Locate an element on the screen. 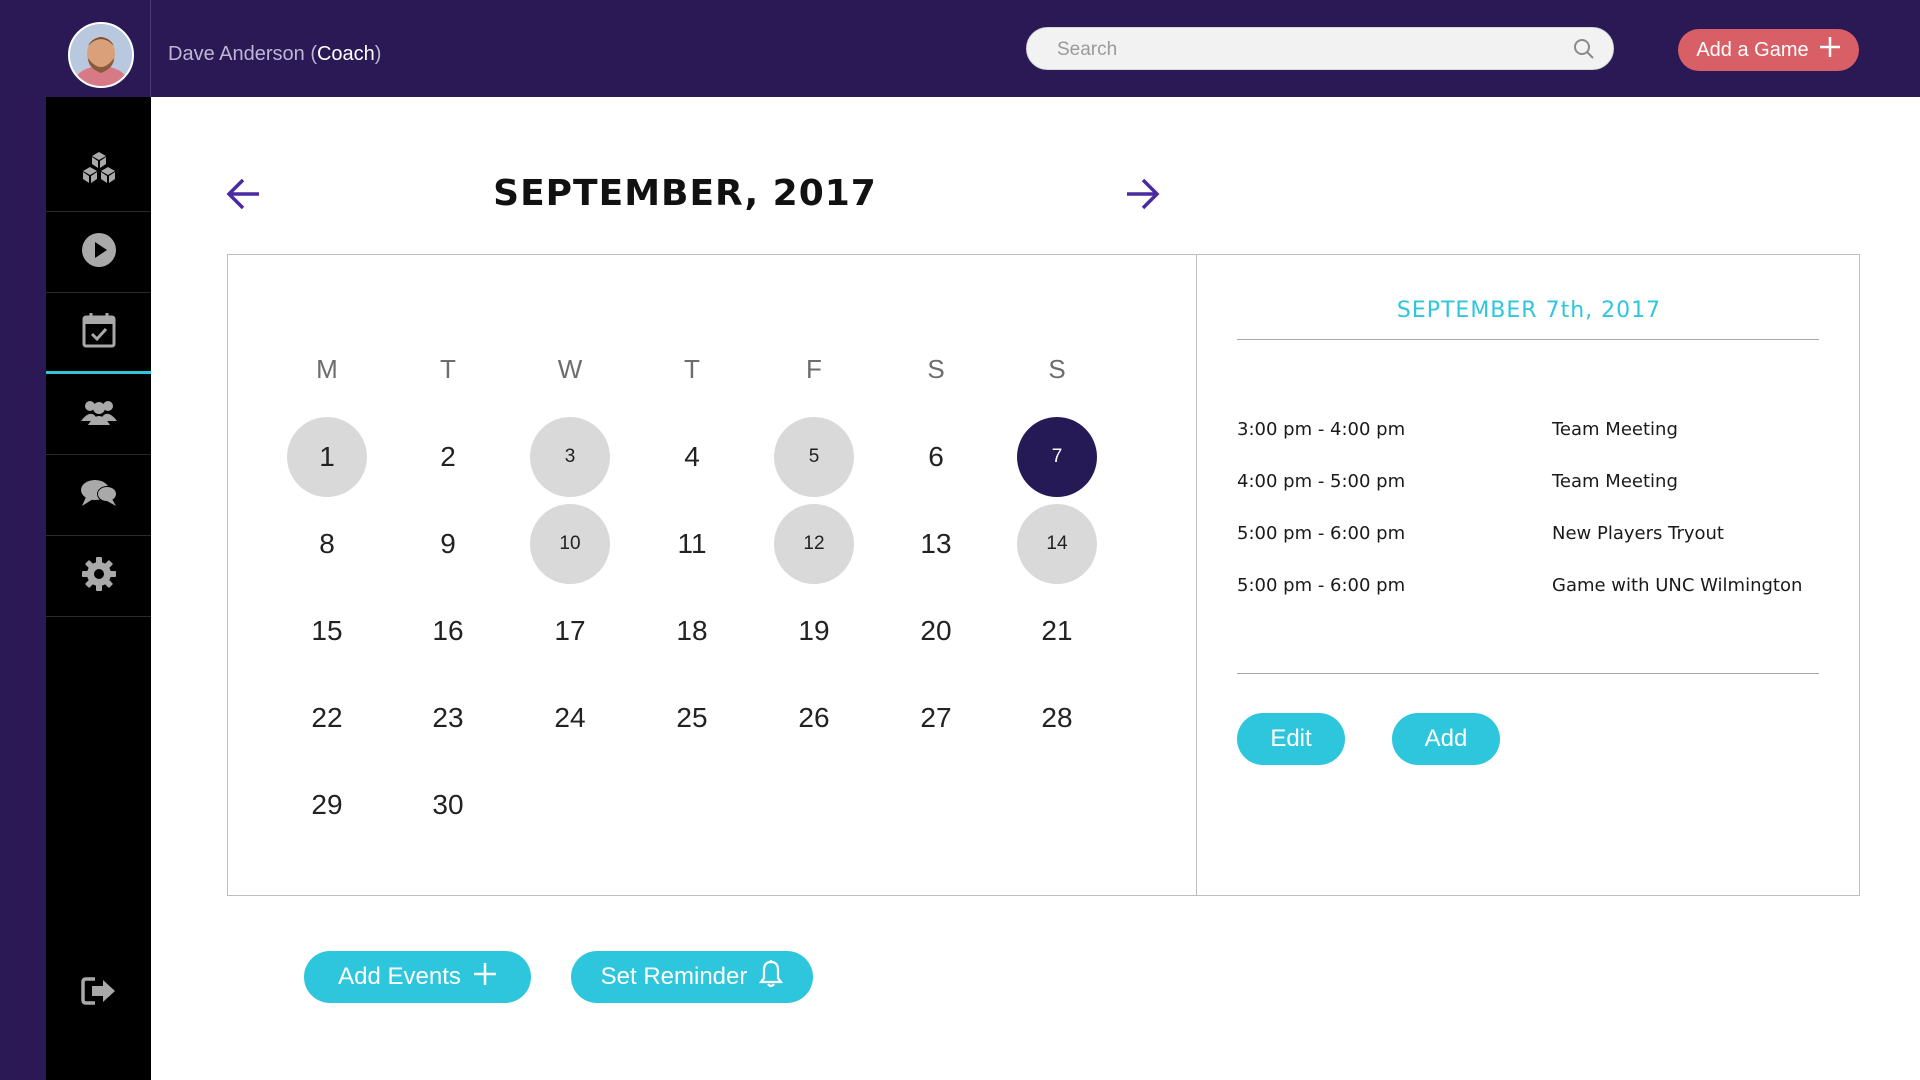 Image resolution: width=1920 pixels, height=1080 pixels. nav-calendar is located at coordinates (98, 333).